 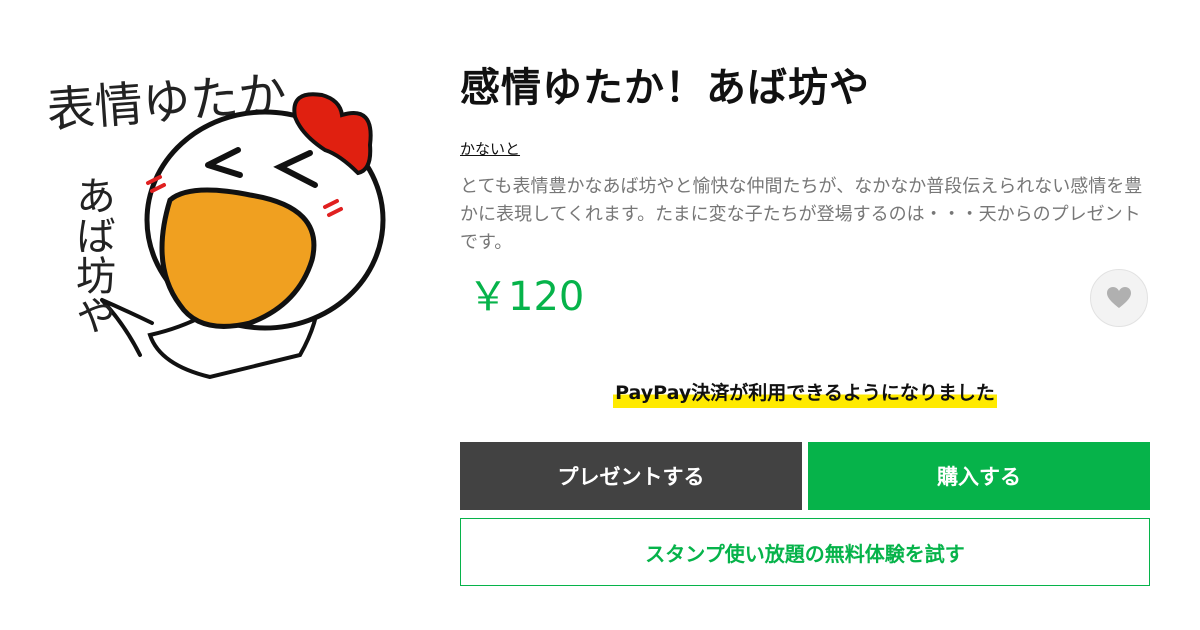 I want to click on lettering-side: あば坊や, so click(x=92, y=255).